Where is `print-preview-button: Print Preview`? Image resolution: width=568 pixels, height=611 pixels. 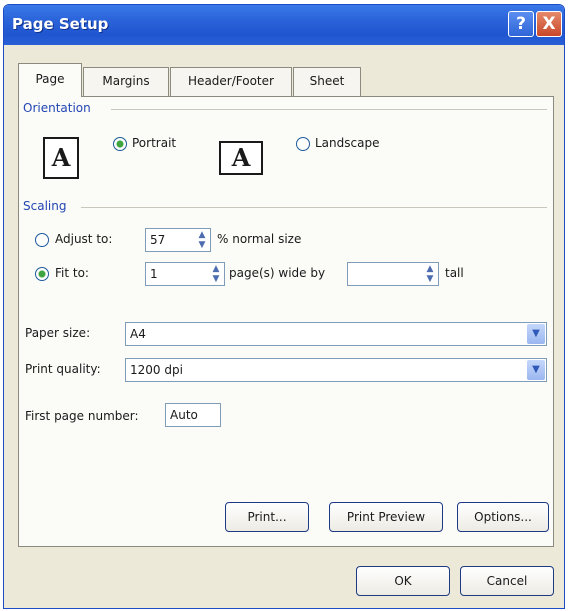
print-preview-button: Print Preview is located at coordinates (386, 517).